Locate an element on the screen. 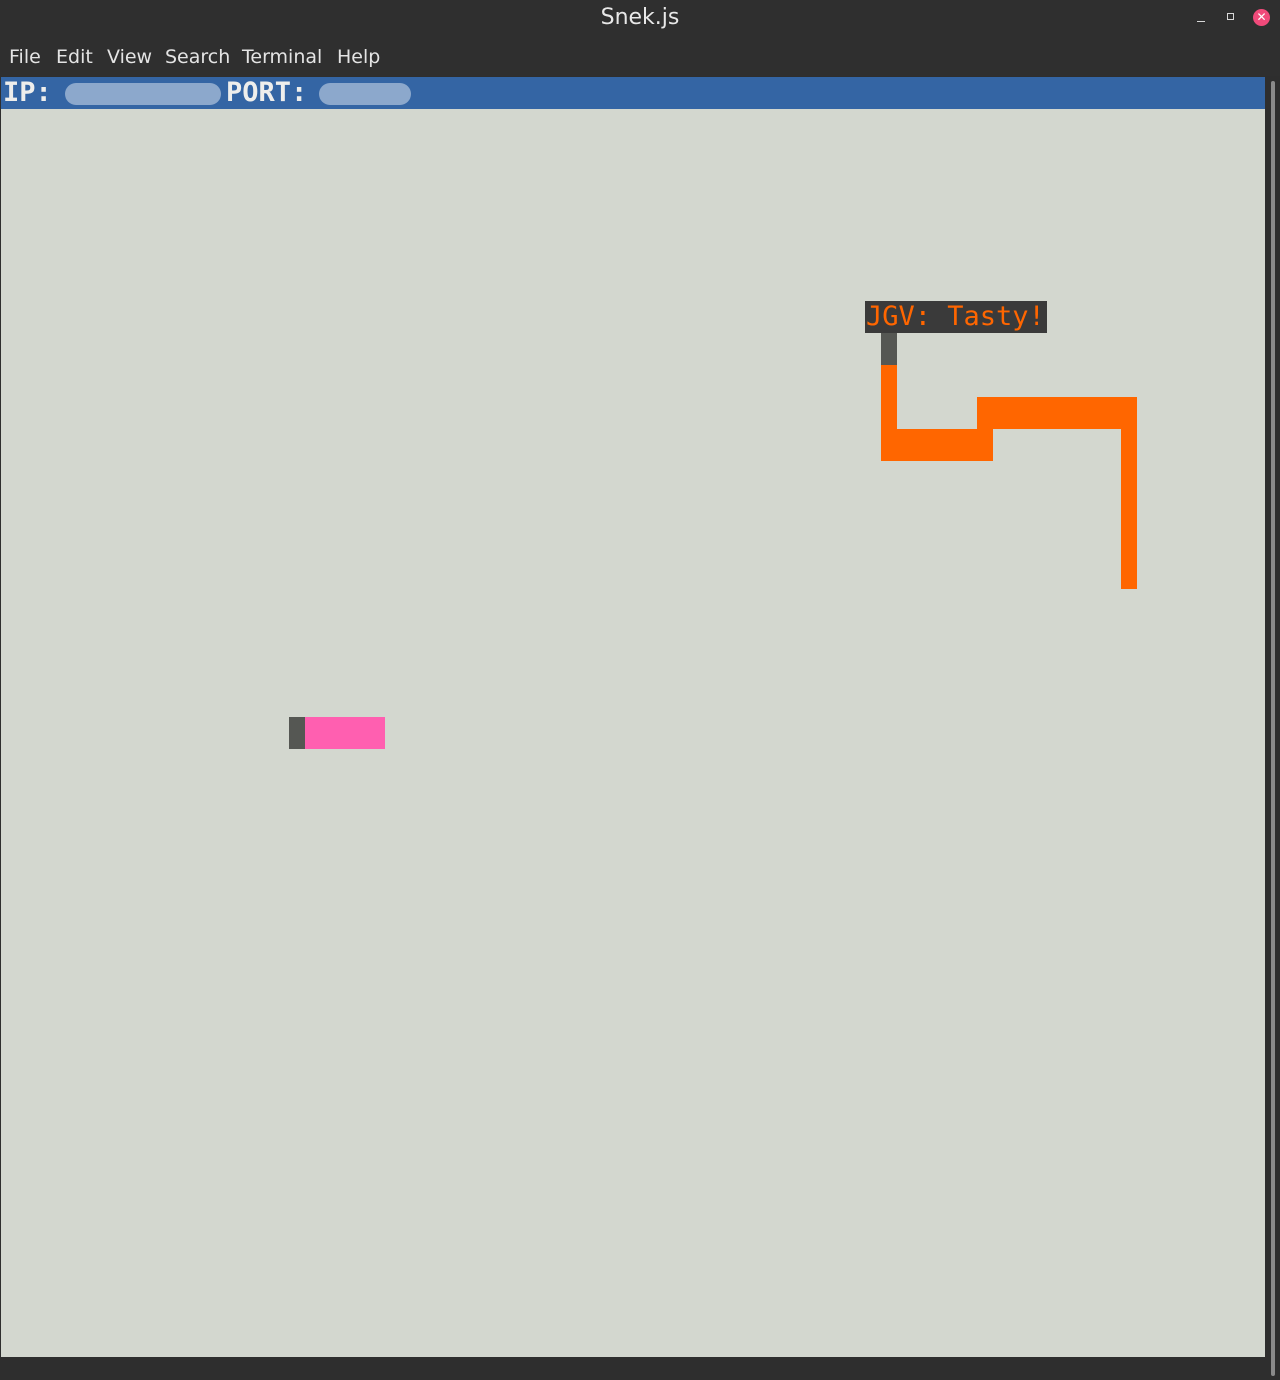 The width and height of the screenshot is (1280, 1380). scrollbar-thumb is located at coordinates (1273, 728).